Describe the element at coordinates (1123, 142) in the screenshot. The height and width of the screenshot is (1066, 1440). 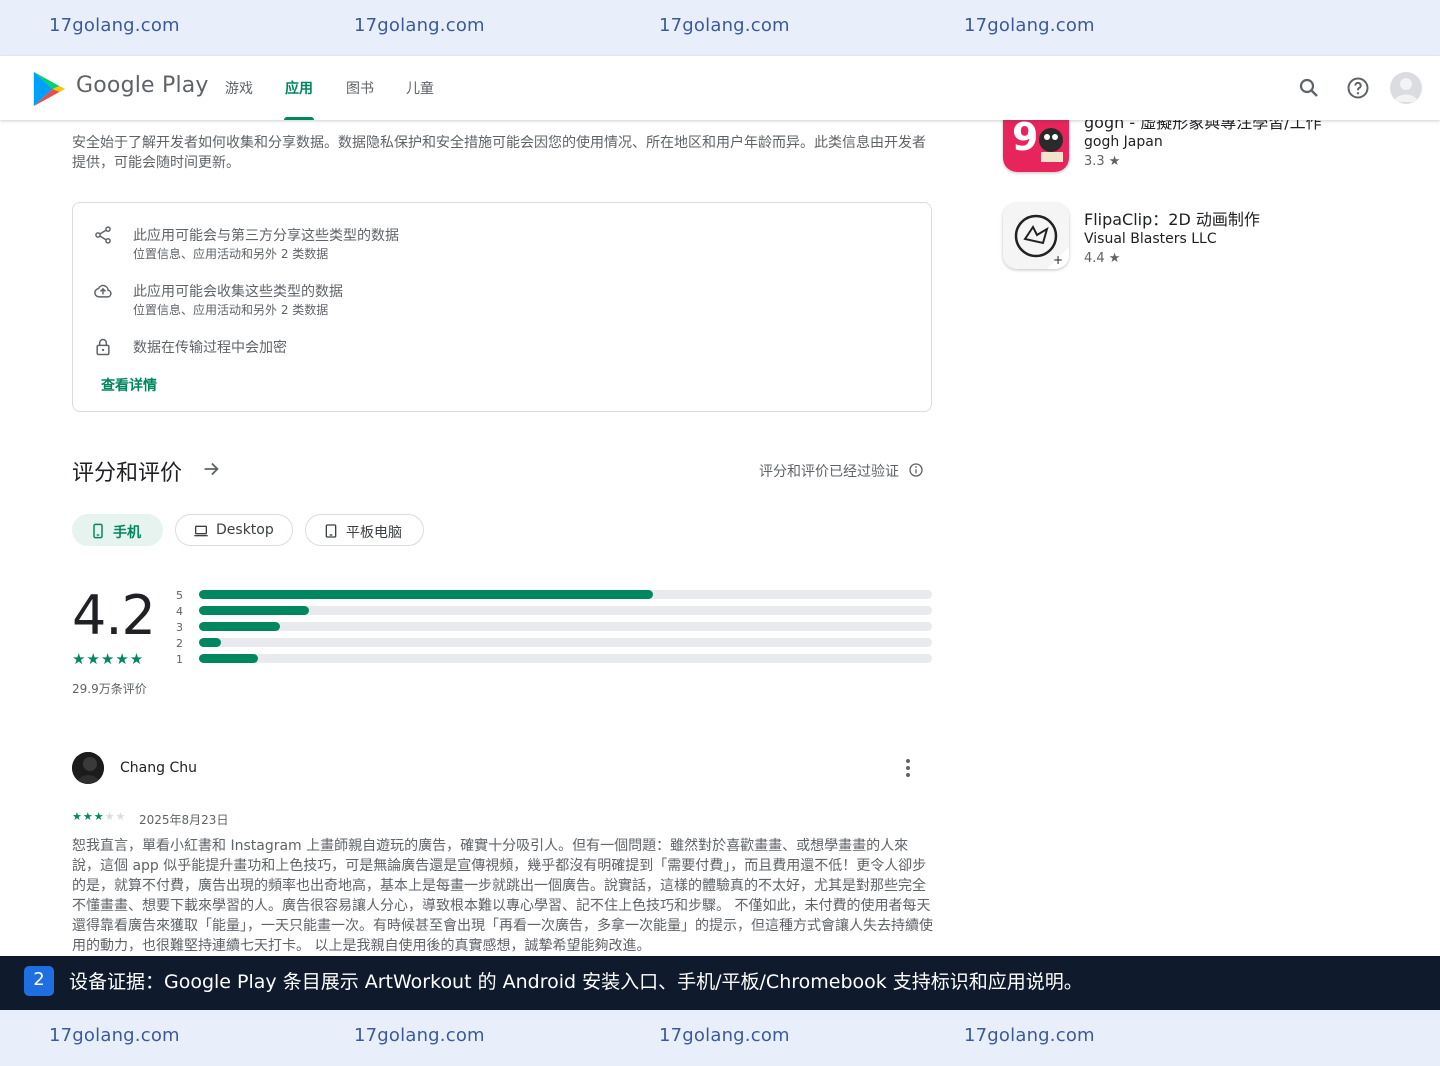
I see `similar-app-developer: gogh Japan` at that location.